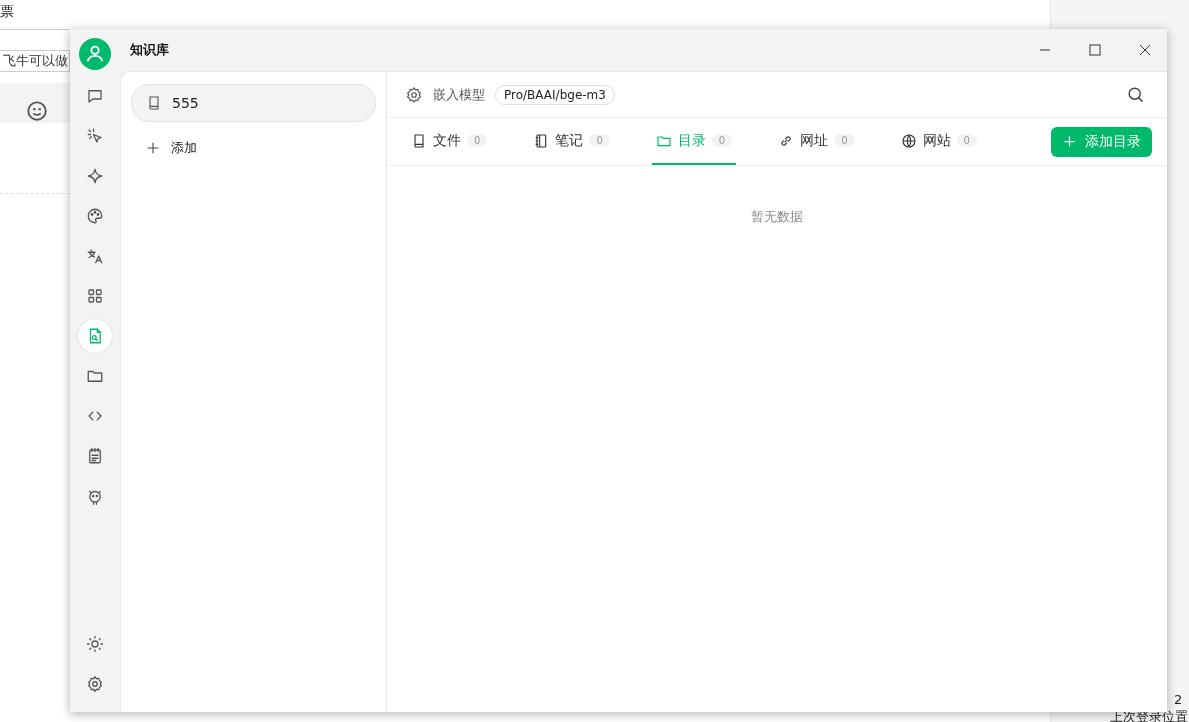 This screenshot has height=722, width=1189. What do you see at coordinates (449, 141) in the screenshot?
I see `tab: 文件 0` at bounding box center [449, 141].